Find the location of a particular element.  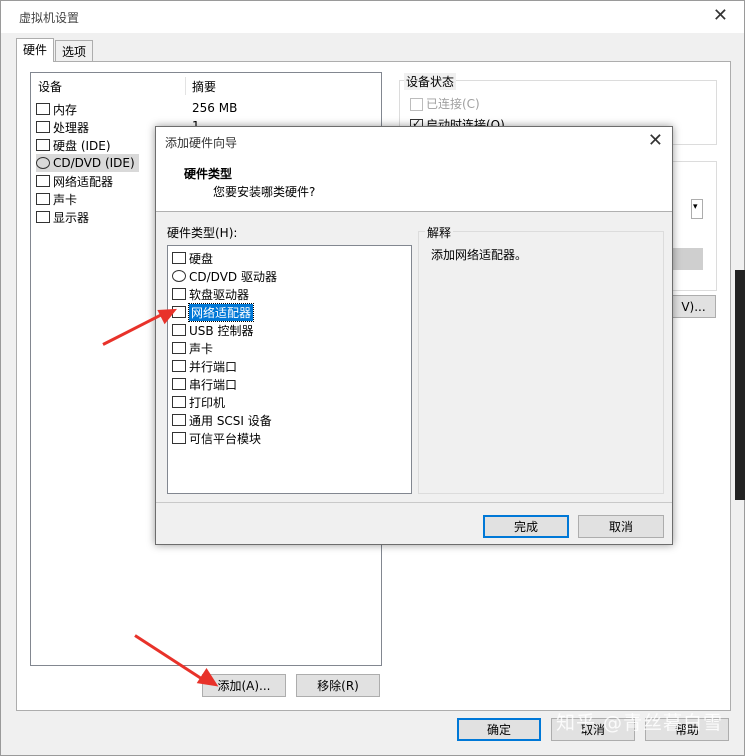

column-header-device: 设备 is located at coordinates (50, 86).